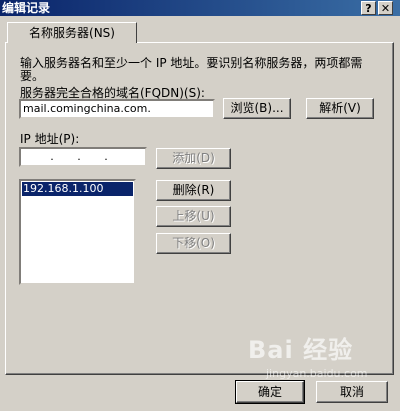  Describe the element at coordinates (368, 8) in the screenshot. I see `help-icon: ?` at that location.